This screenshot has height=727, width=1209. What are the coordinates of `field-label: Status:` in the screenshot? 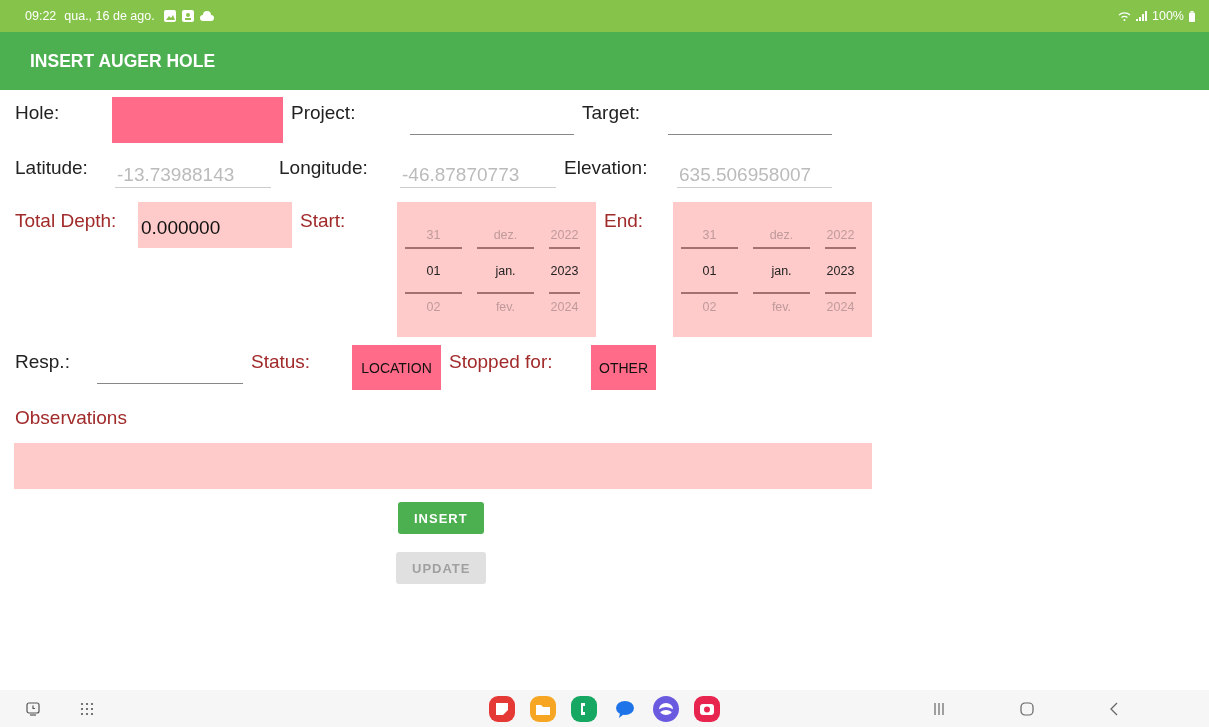 It's located at (280, 361).